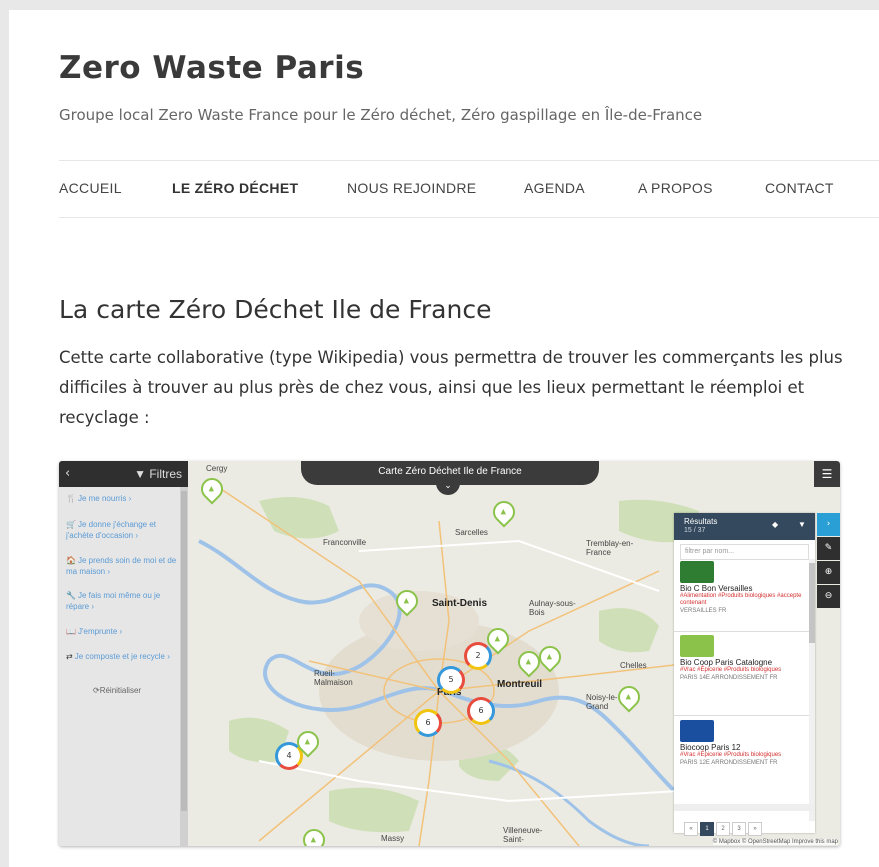 Image resolution: width=879 pixels, height=867 pixels. Describe the element at coordinates (755, 829) in the screenshot. I see `page-next: »` at that location.